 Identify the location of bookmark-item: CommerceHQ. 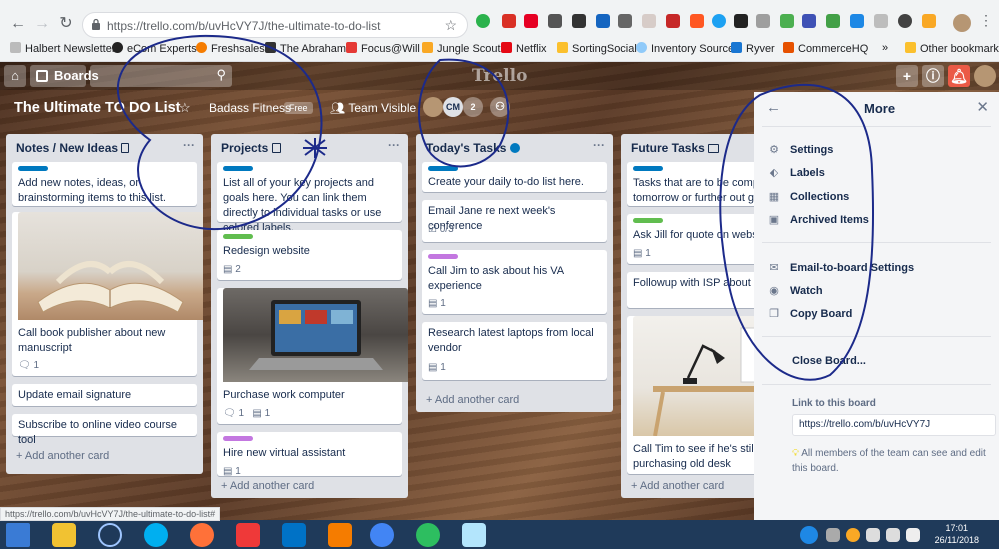
(825, 48).